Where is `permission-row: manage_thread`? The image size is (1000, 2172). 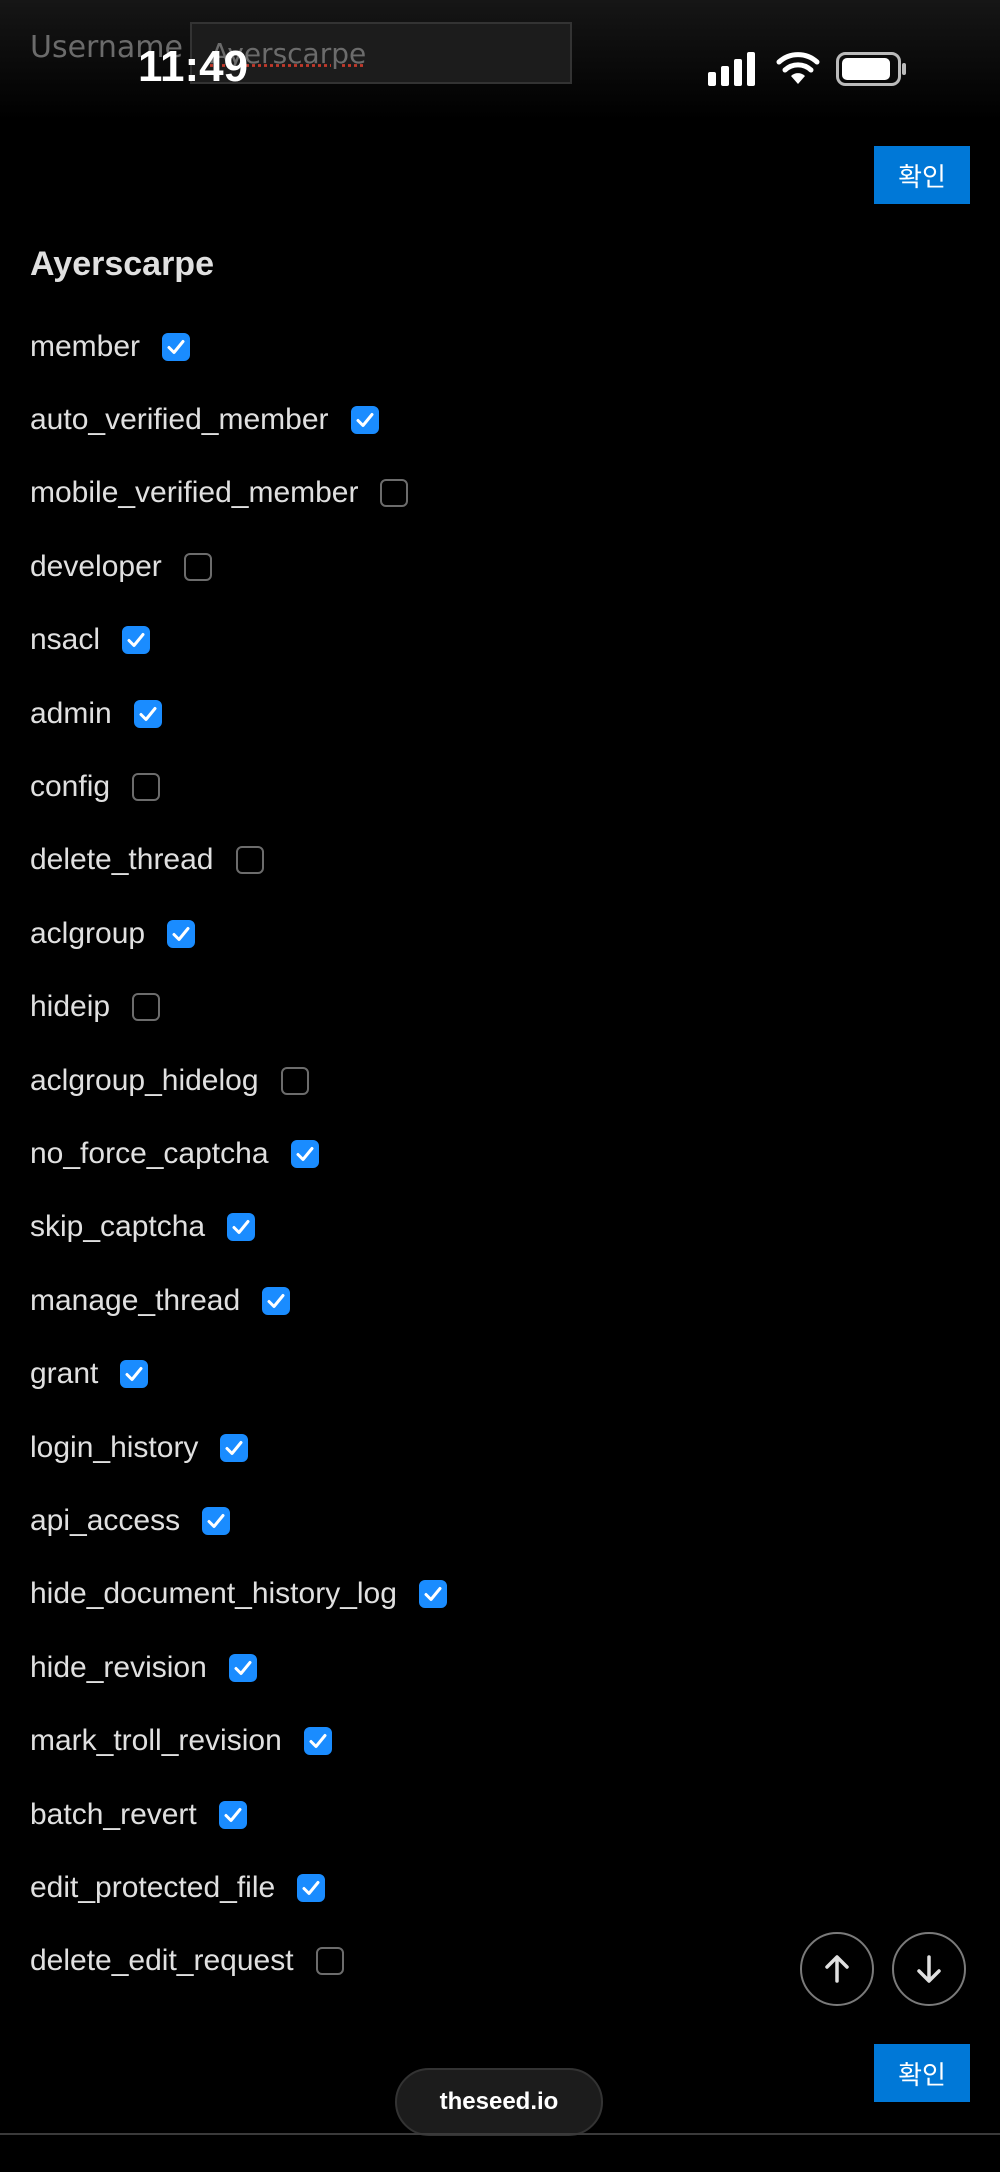
permission-row: manage_thread is located at coordinates (238, 1300).